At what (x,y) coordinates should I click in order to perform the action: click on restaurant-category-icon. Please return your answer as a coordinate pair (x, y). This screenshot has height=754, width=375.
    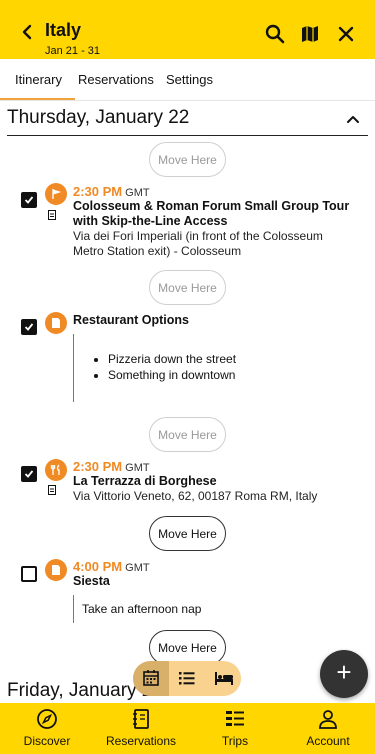
    Looking at the image, I should click on (56, 470).